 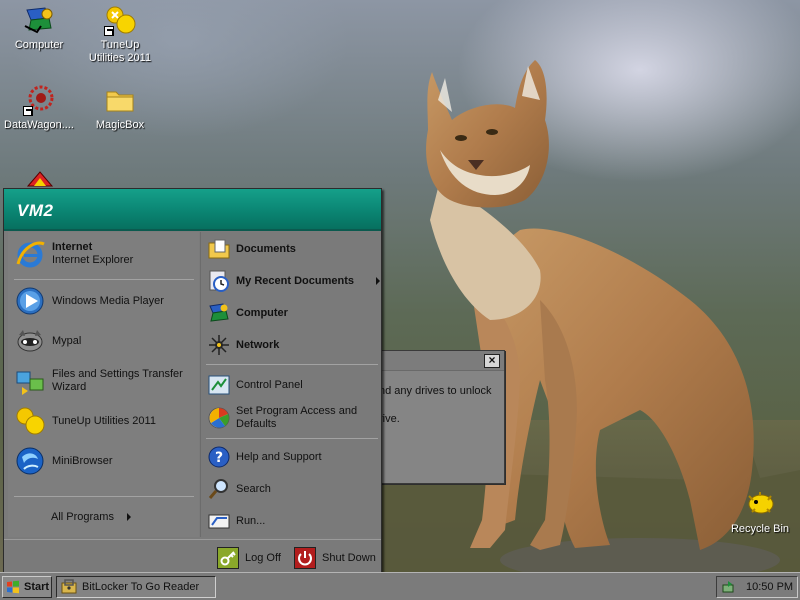 I want to click on menu-item-label: My Recent Documents, so click(x=295, y=280).